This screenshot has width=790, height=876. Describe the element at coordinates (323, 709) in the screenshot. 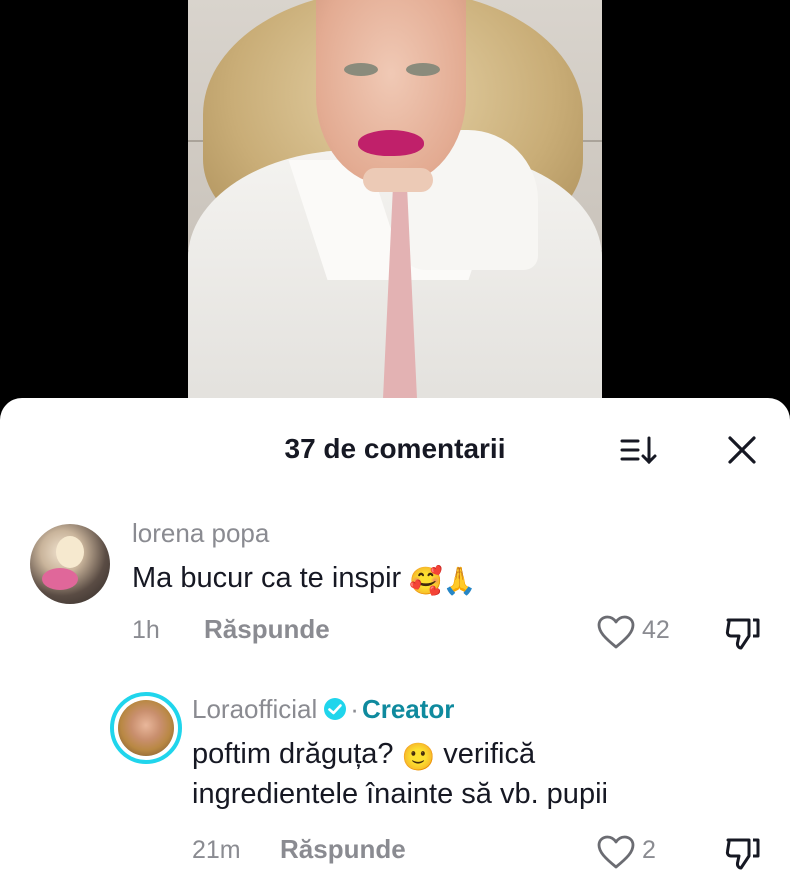

I see `comment-username-row: Loraofficial · Creator` at that location.